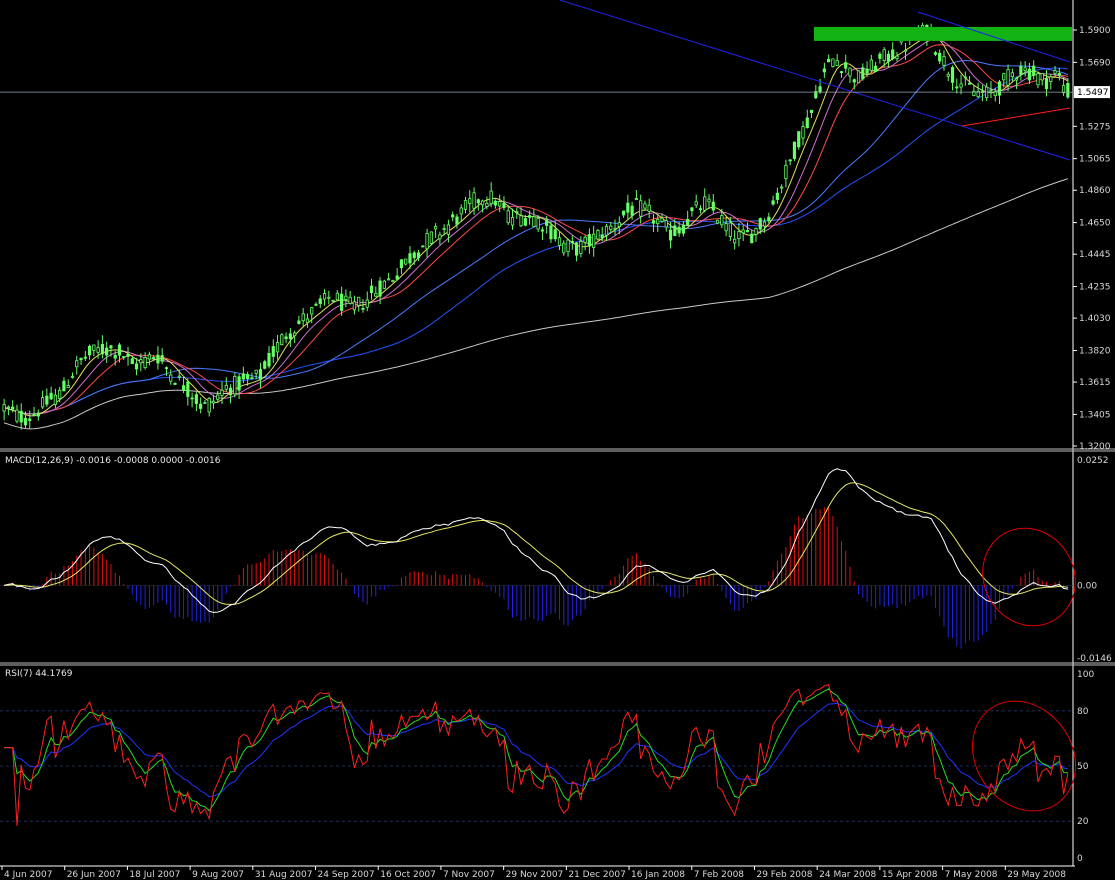  Describe the element at coordinates (1095, 351) in the screenshot. I see `price-tick-label: 1.3820` at that location.